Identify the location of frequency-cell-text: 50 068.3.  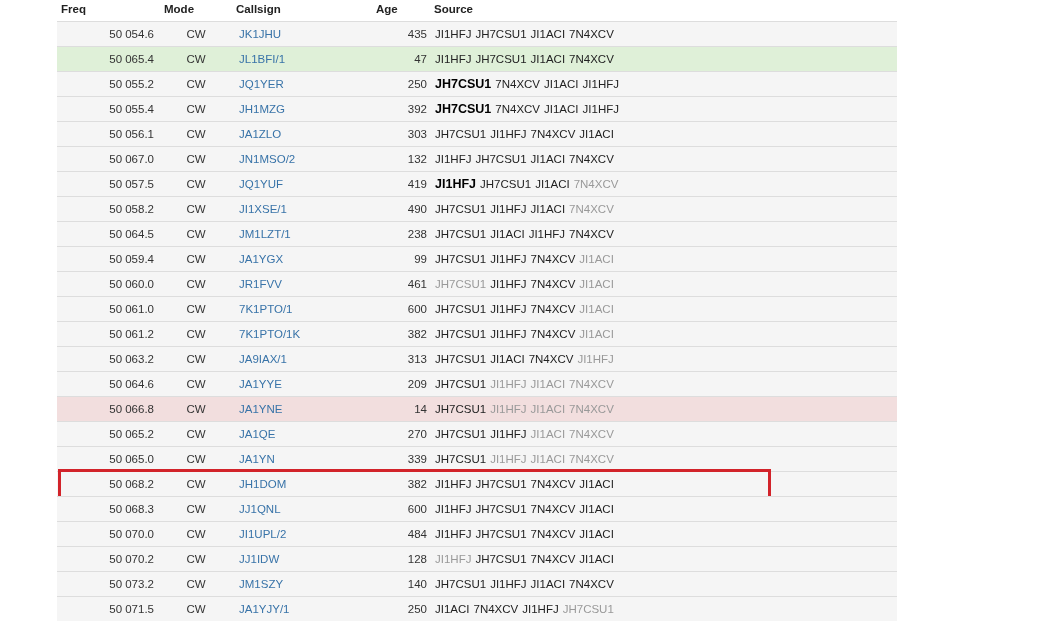
(131, 509).